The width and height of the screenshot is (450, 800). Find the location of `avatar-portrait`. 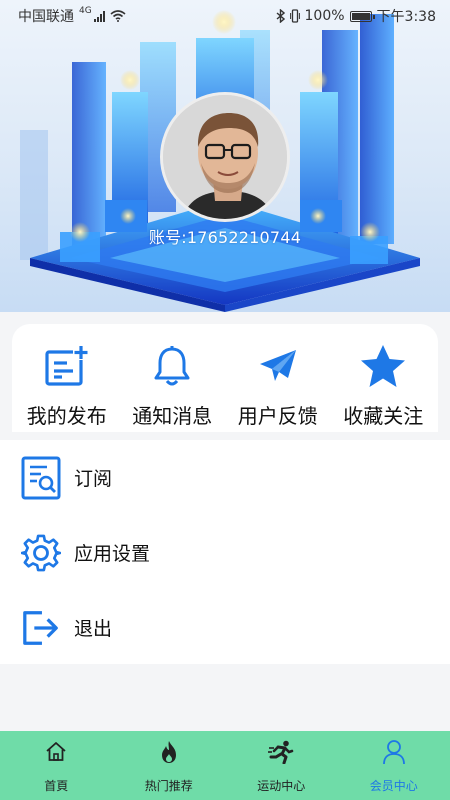

avatar-portrait is located at coordinates (225, 157).